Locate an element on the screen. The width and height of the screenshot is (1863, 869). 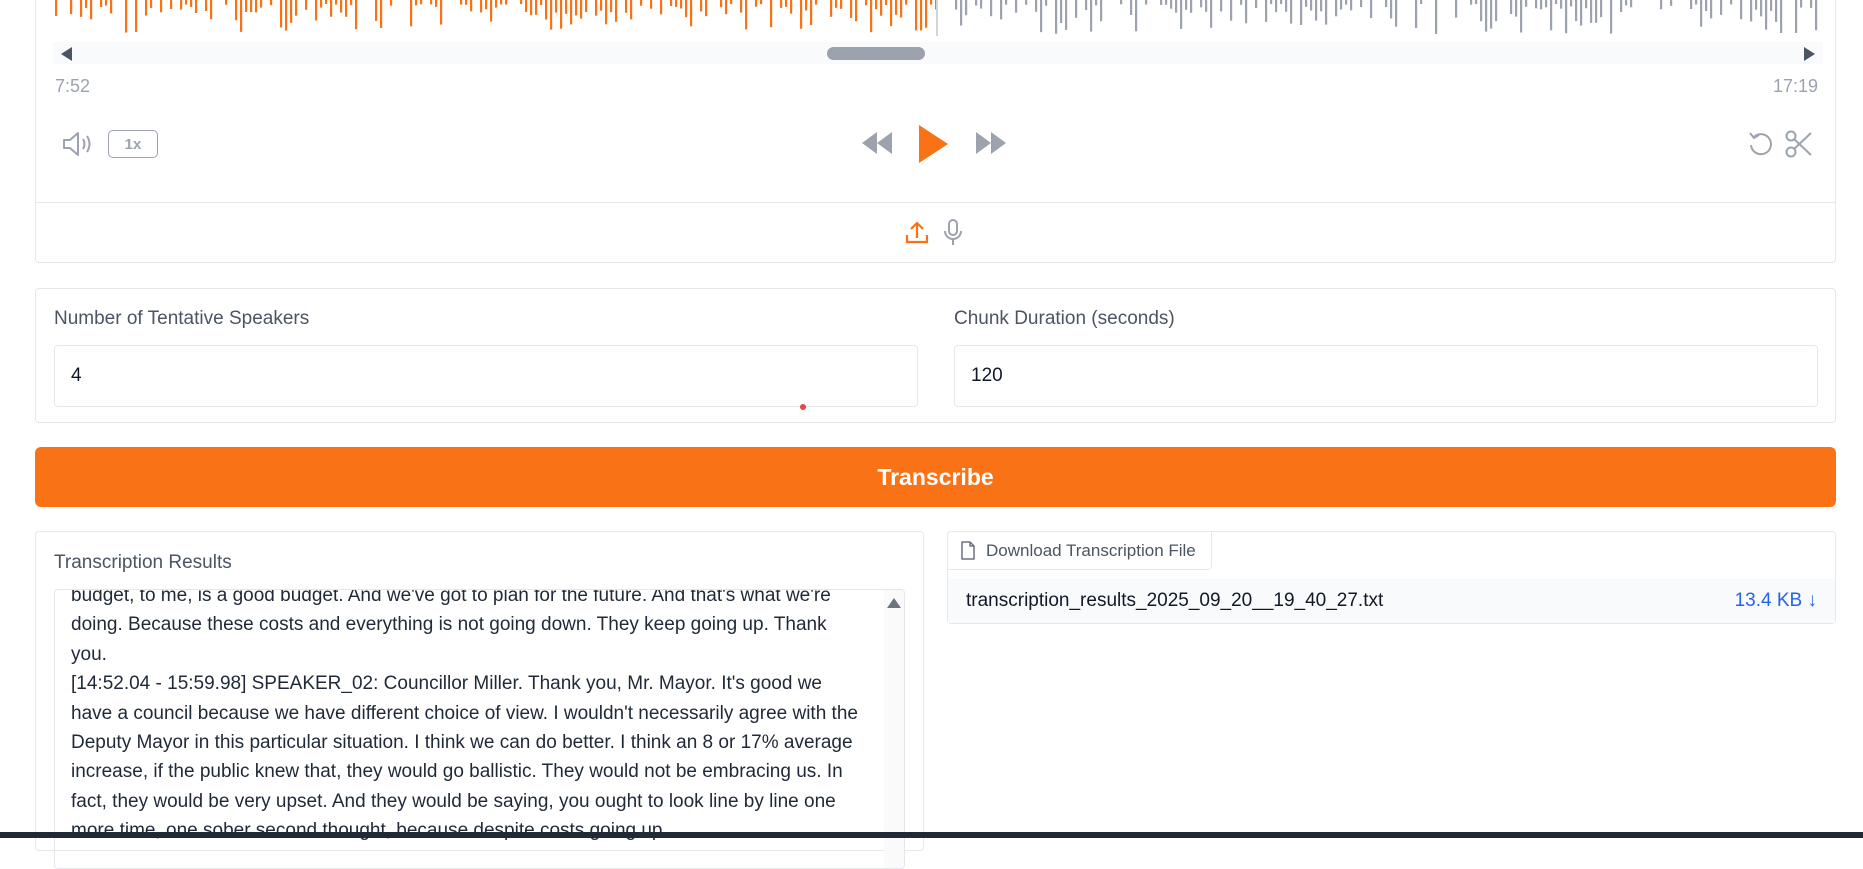
scrollbar-thumb is located at coordinates (876, 53).